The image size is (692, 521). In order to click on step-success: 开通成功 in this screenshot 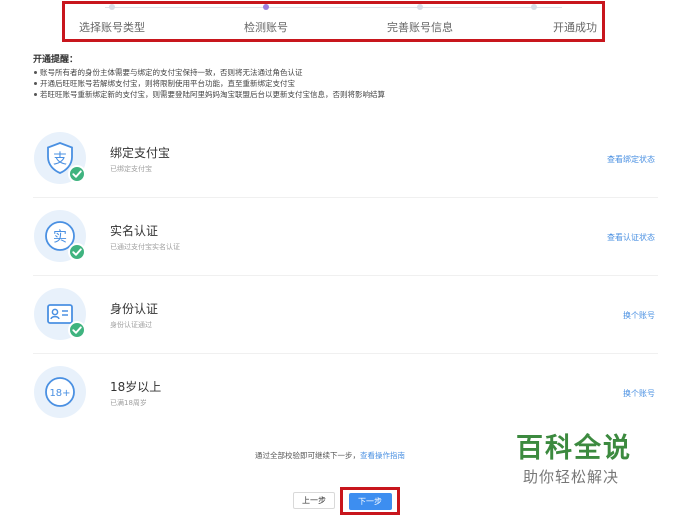, I will do `click(575, 27)`.